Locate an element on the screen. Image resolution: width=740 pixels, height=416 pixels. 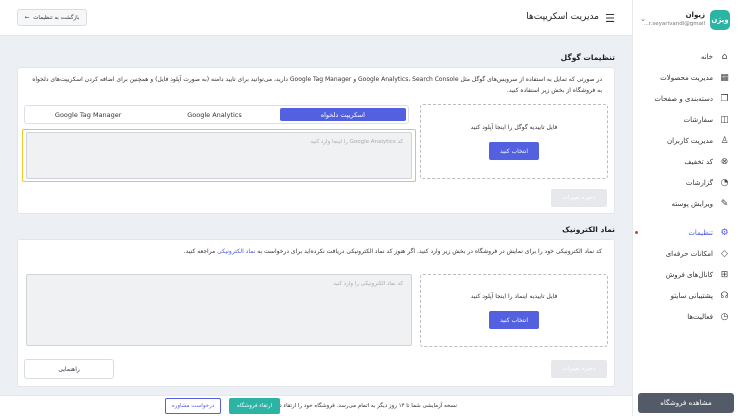
sidebar-item-pro-features: ◇ امکانات حرفه‌ای is located at coordinates (686, 253).